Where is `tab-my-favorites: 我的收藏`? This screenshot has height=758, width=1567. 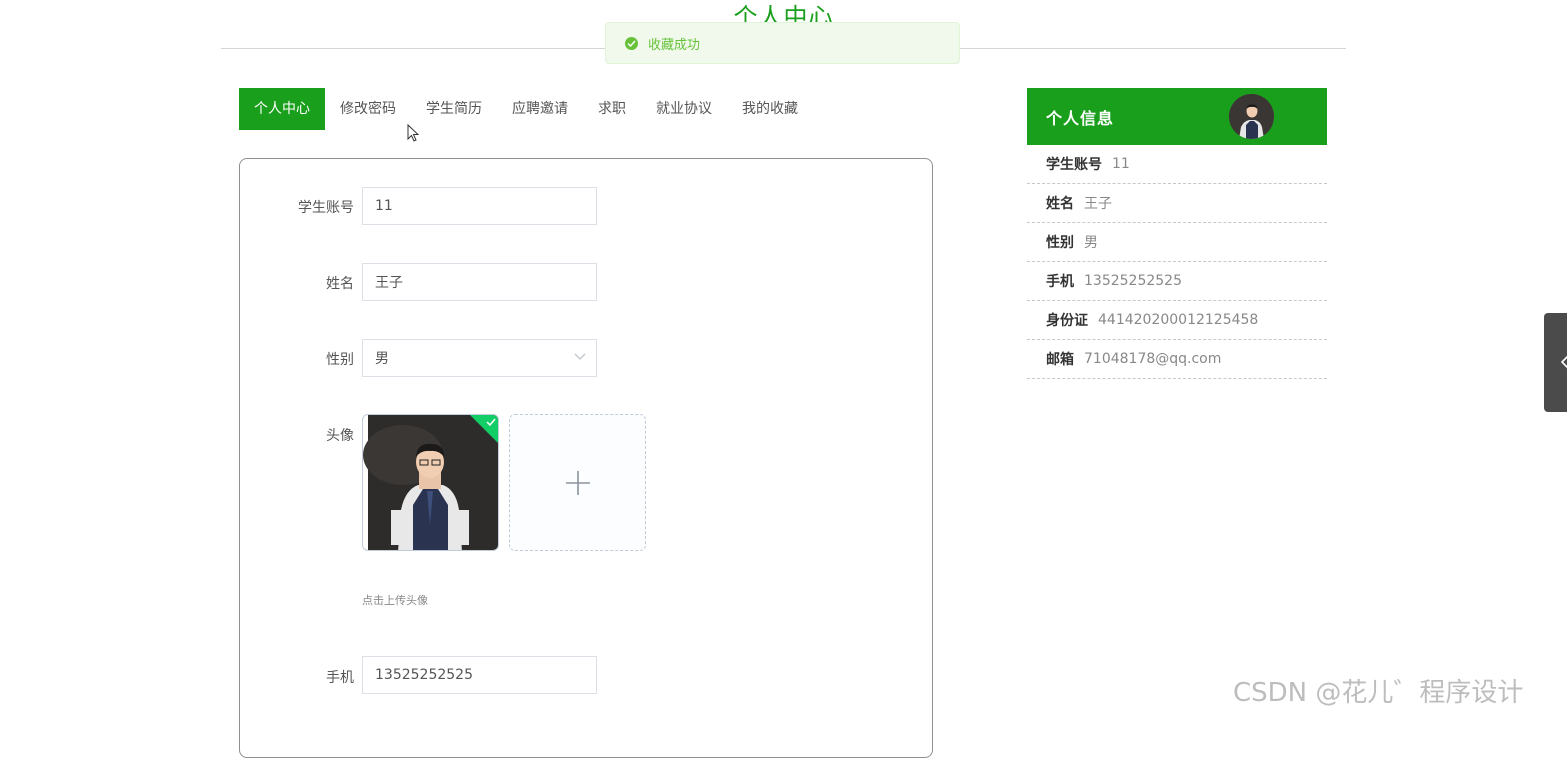 tab-my-favorites: 我的收藏 is located at coordinates (770, 109).